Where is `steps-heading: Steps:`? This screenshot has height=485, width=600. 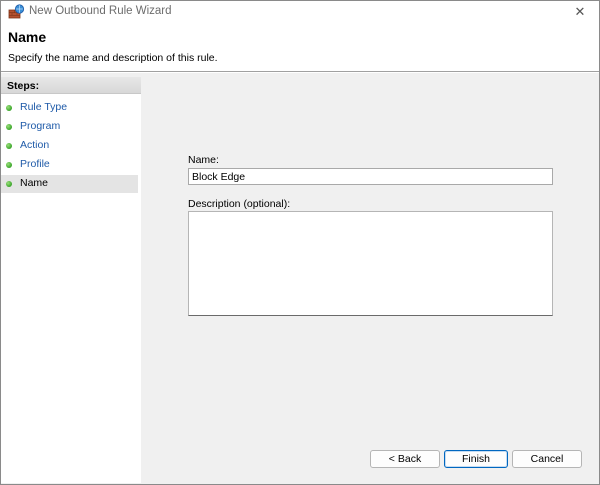
steps-heading: Steps: is located at coordinates (71, 85).